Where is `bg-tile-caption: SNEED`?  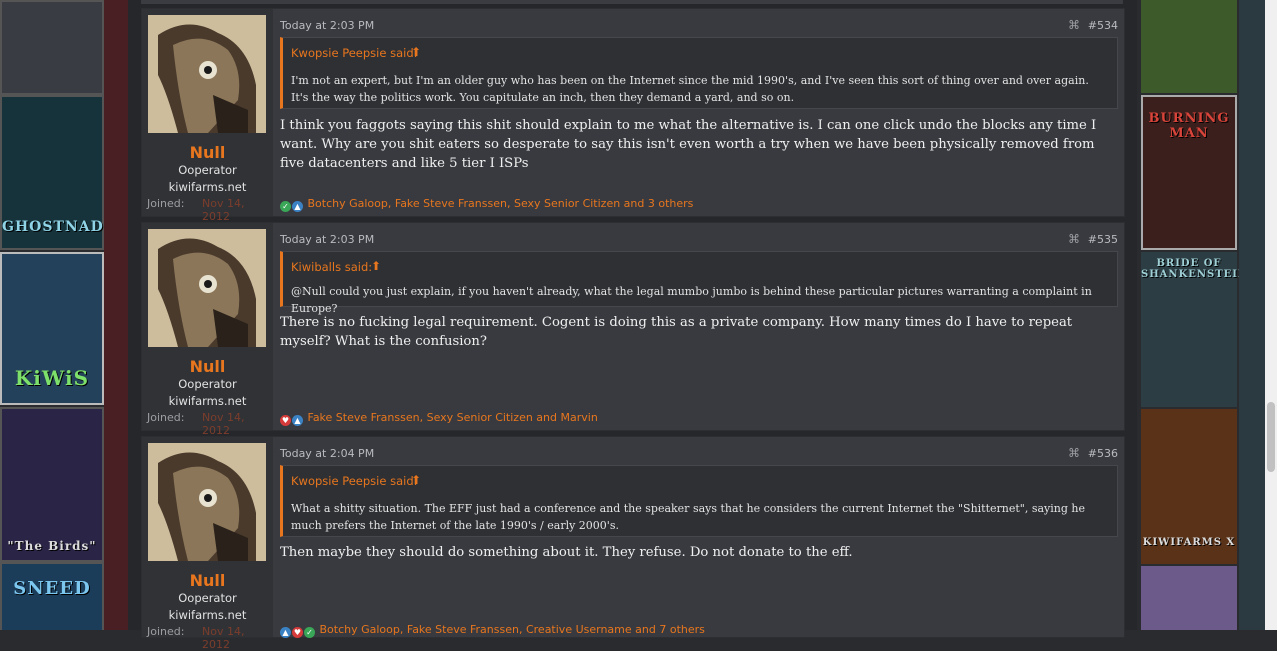 bg-tile-caption: SNEED is located at coordinates (52, 588).